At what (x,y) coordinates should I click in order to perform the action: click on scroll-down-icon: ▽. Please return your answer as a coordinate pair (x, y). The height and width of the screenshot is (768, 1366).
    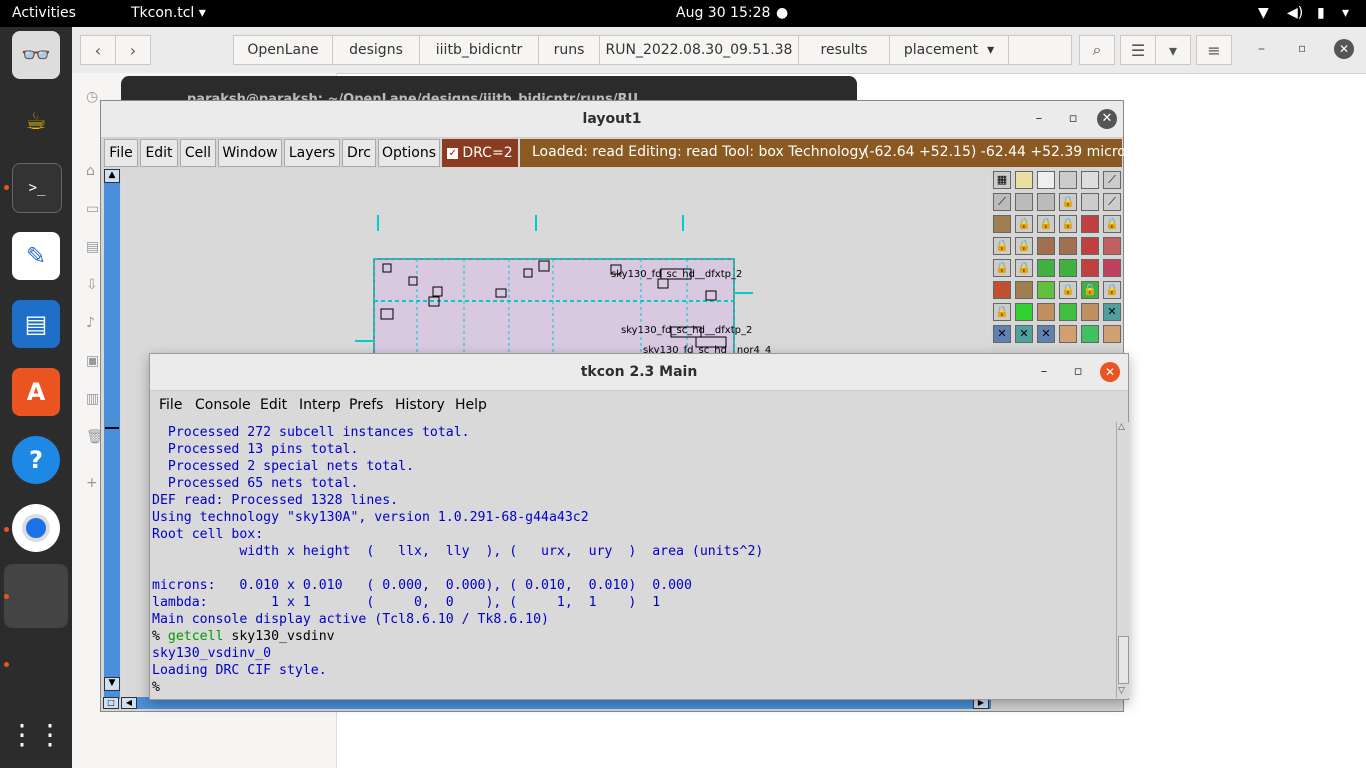
    Looking at the image, I should click on (1121, 691).